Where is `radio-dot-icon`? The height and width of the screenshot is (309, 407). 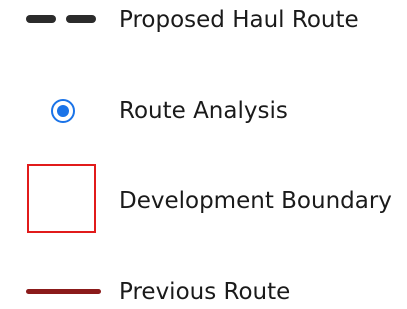
radio-dot-icon is located at coordinates (63, 111).